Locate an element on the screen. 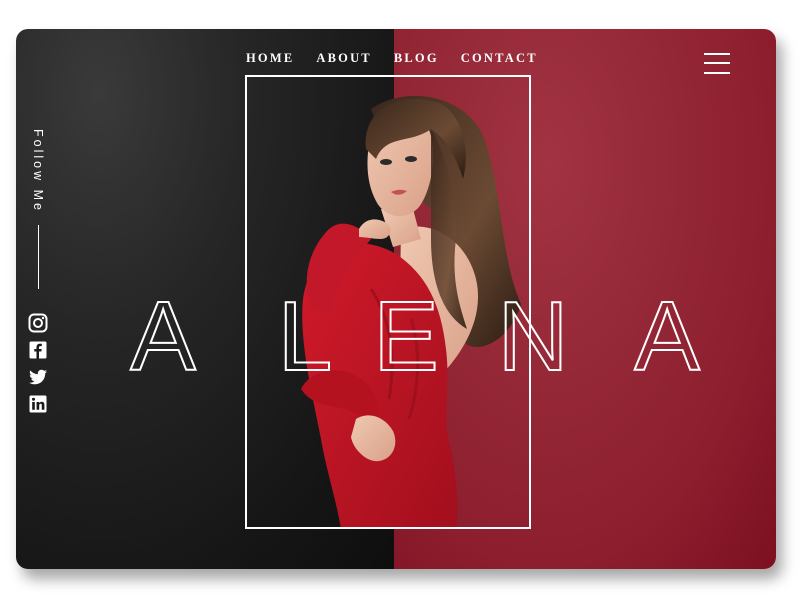 The height and width of the screenshot is (600, 800). nav-contact: CONTACT is located at coordinates (499, 58).